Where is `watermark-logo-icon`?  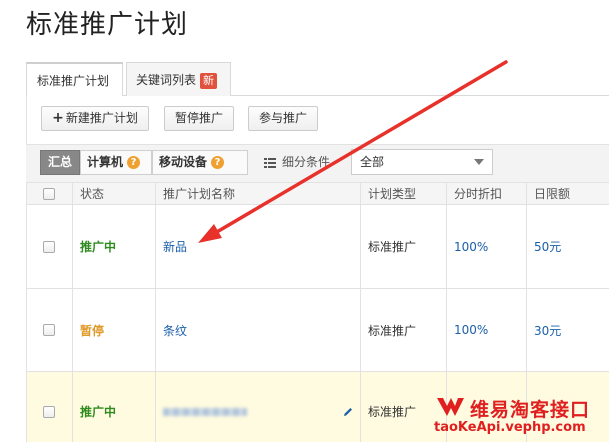 watermark-logo-icon is located at coordinates (450, 407).